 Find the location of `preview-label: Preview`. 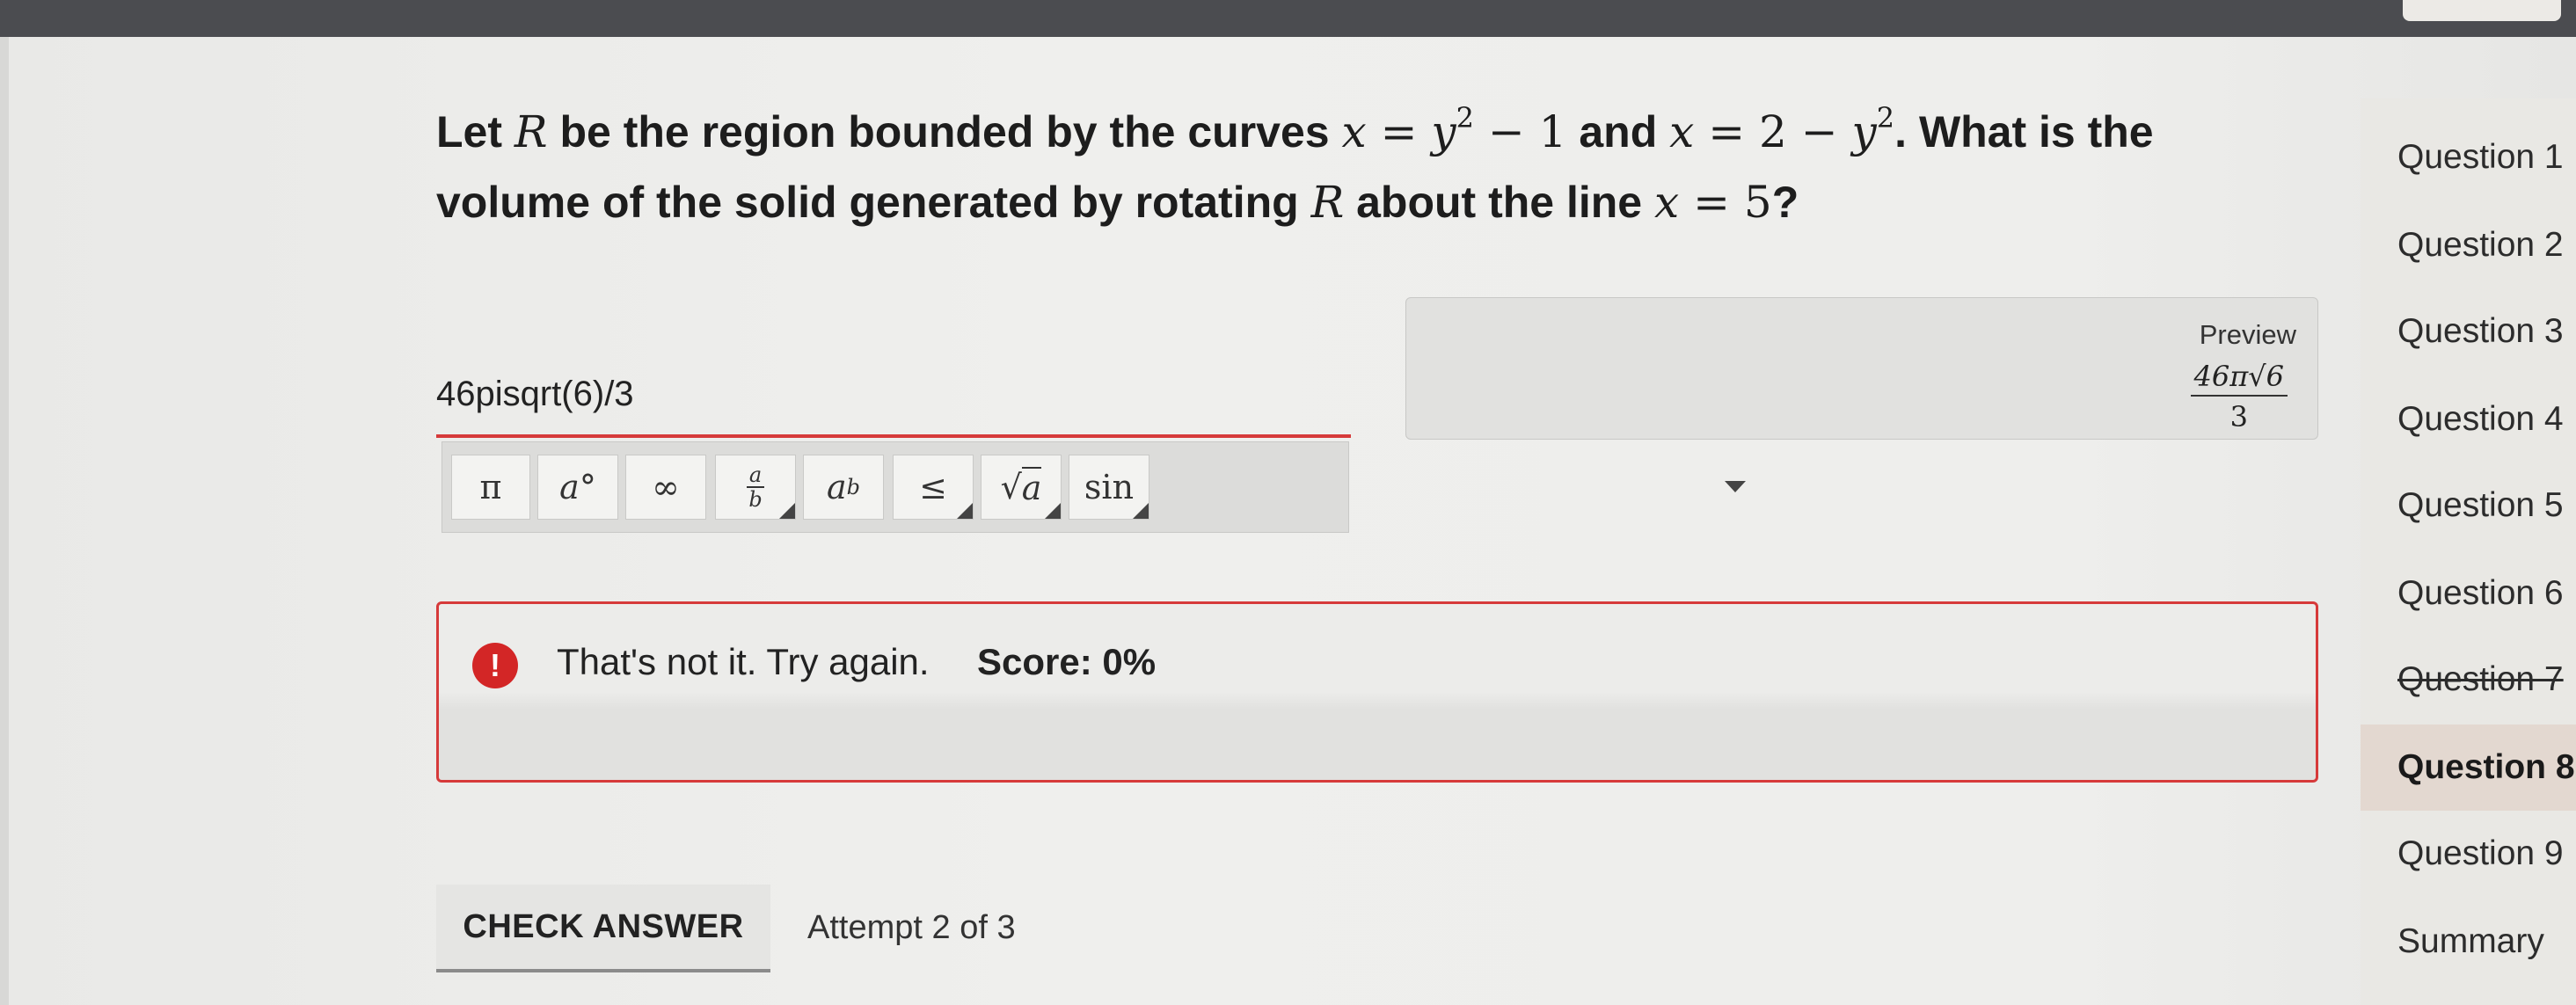

preview-label: Preview is located at coordinates (2247, 335).